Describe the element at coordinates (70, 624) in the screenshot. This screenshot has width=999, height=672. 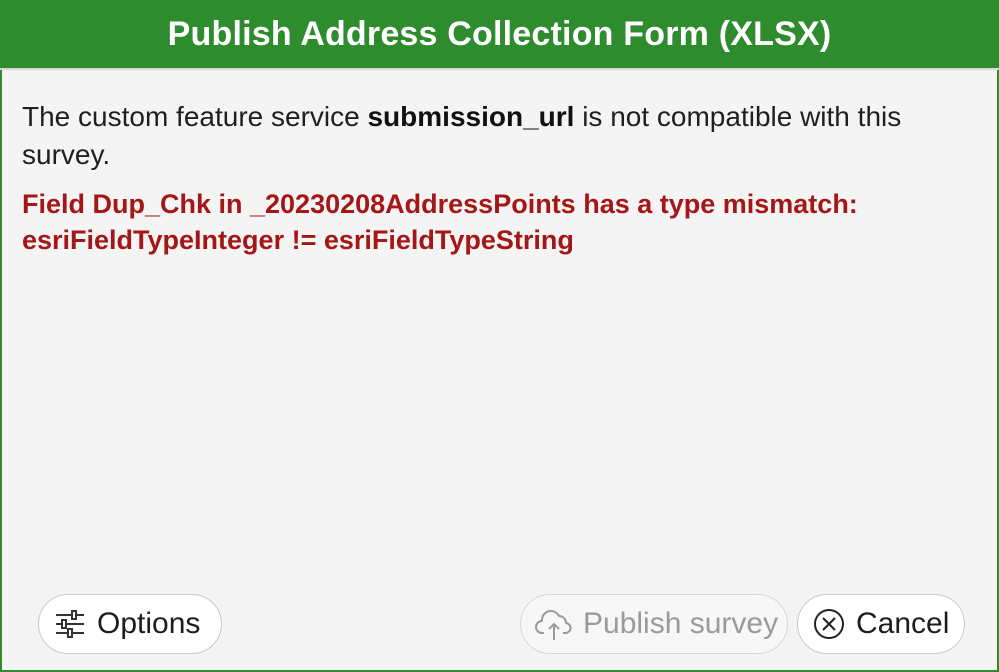
I see `sliders-icon` at that location.